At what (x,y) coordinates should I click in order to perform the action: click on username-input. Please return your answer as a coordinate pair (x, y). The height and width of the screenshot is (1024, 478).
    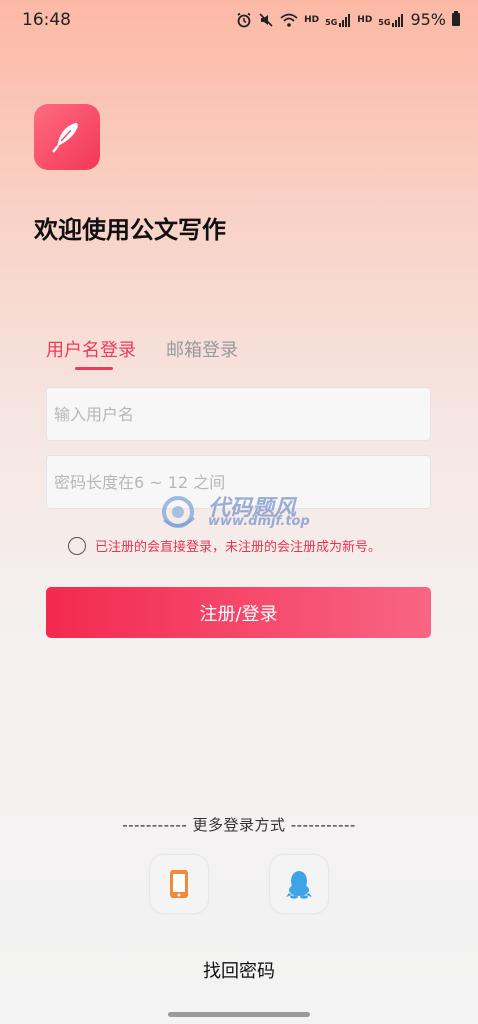
    Looking at the image, I should click on (238, 414).